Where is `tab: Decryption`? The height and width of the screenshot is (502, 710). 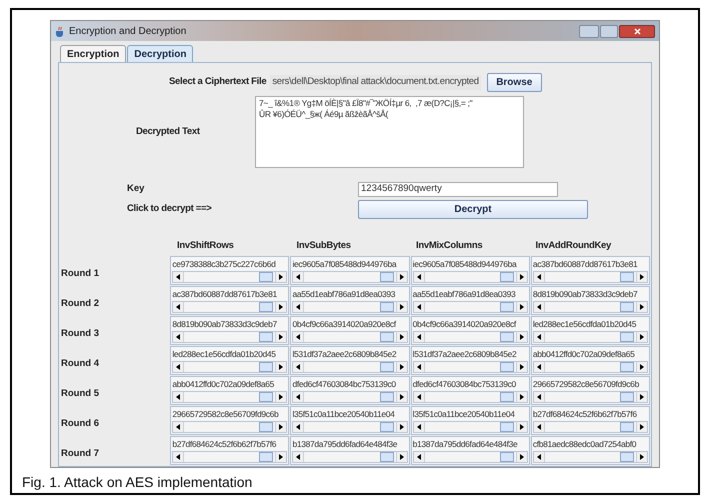
tab: Decryption is located at coordinates (160, 53).